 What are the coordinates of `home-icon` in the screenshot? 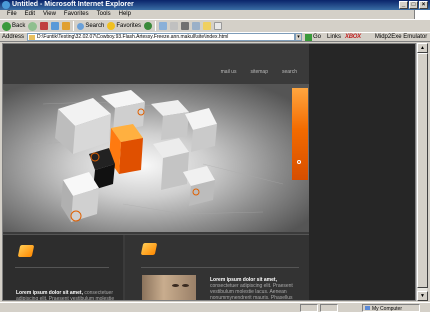 It's located at (66, 26).